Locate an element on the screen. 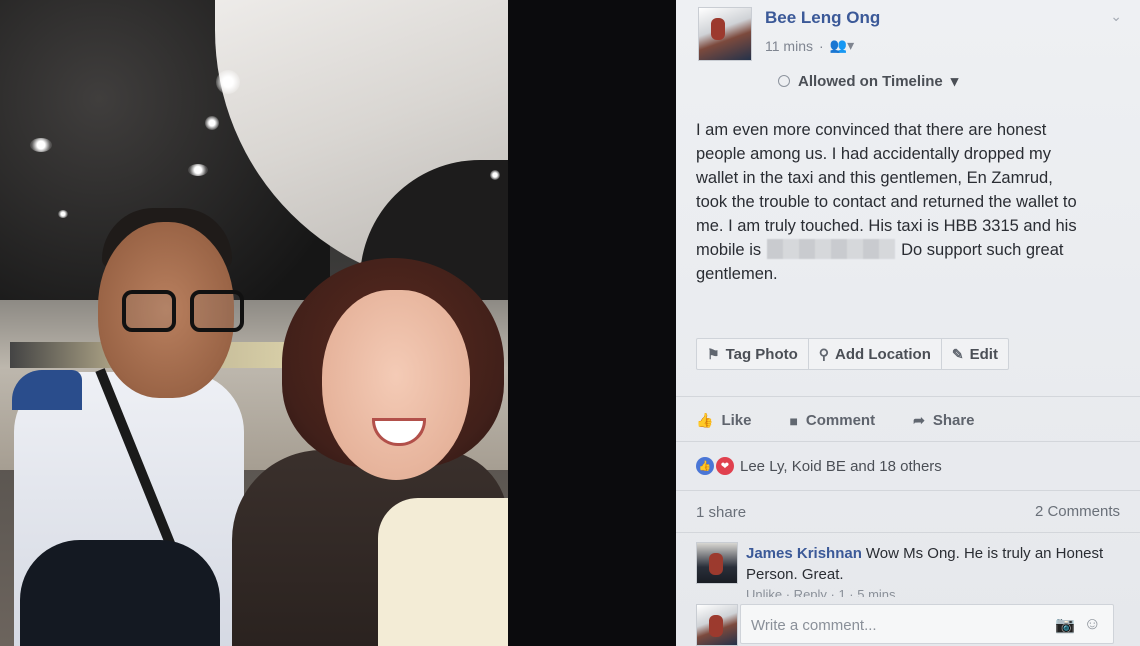  photo-actions-bar: ⚑ Tag Photo ⚲ Add Location ✎ Edit is located at coordinates (852, 354).